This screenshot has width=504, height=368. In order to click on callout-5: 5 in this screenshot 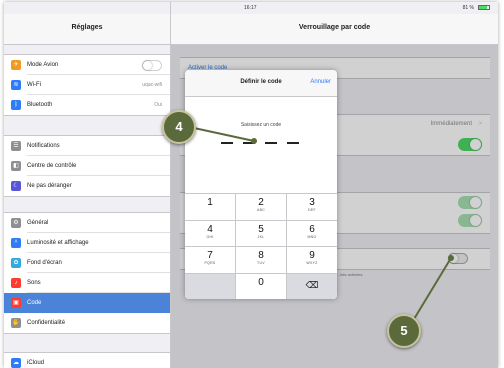, I will do `click(404, 331)`.